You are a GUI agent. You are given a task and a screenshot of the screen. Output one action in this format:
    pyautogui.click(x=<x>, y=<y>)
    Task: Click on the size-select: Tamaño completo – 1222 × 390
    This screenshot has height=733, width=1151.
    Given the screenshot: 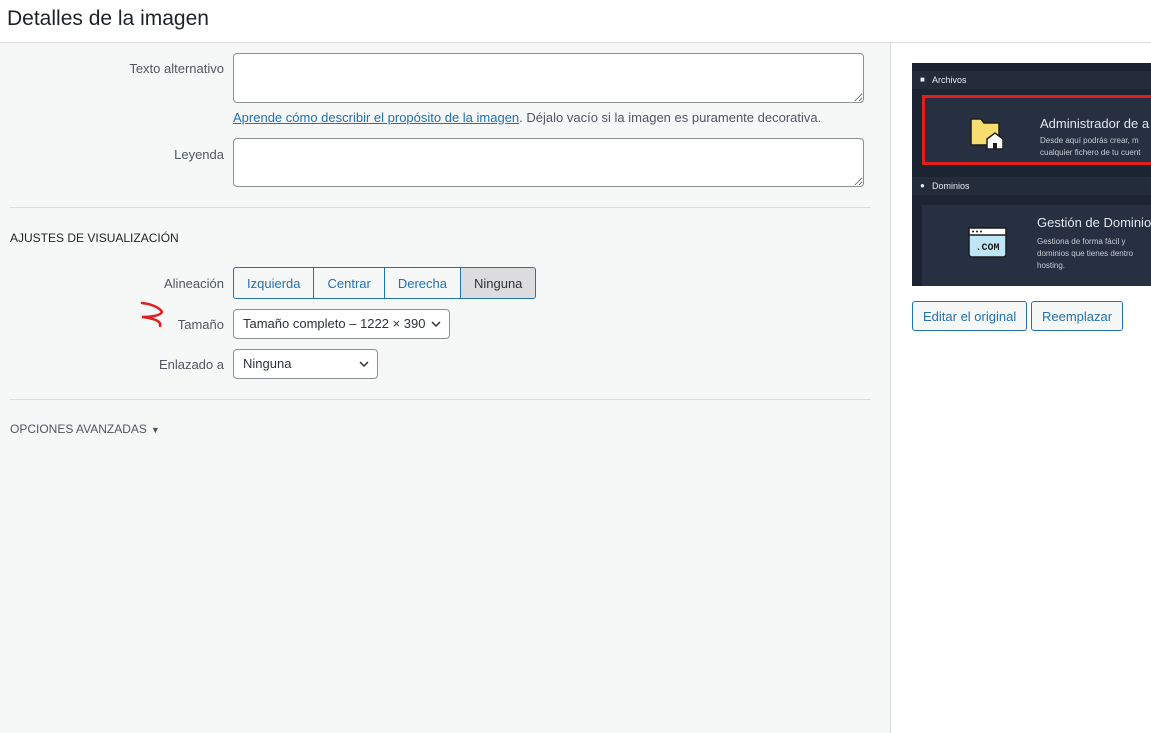 What is the action you would take?
    pyautogui.click(x=341, y=324)
    